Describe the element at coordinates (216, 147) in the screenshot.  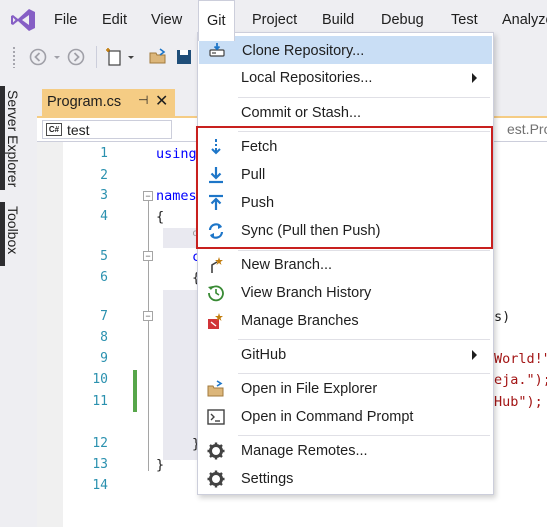
I see `fetch-icon` at that location.